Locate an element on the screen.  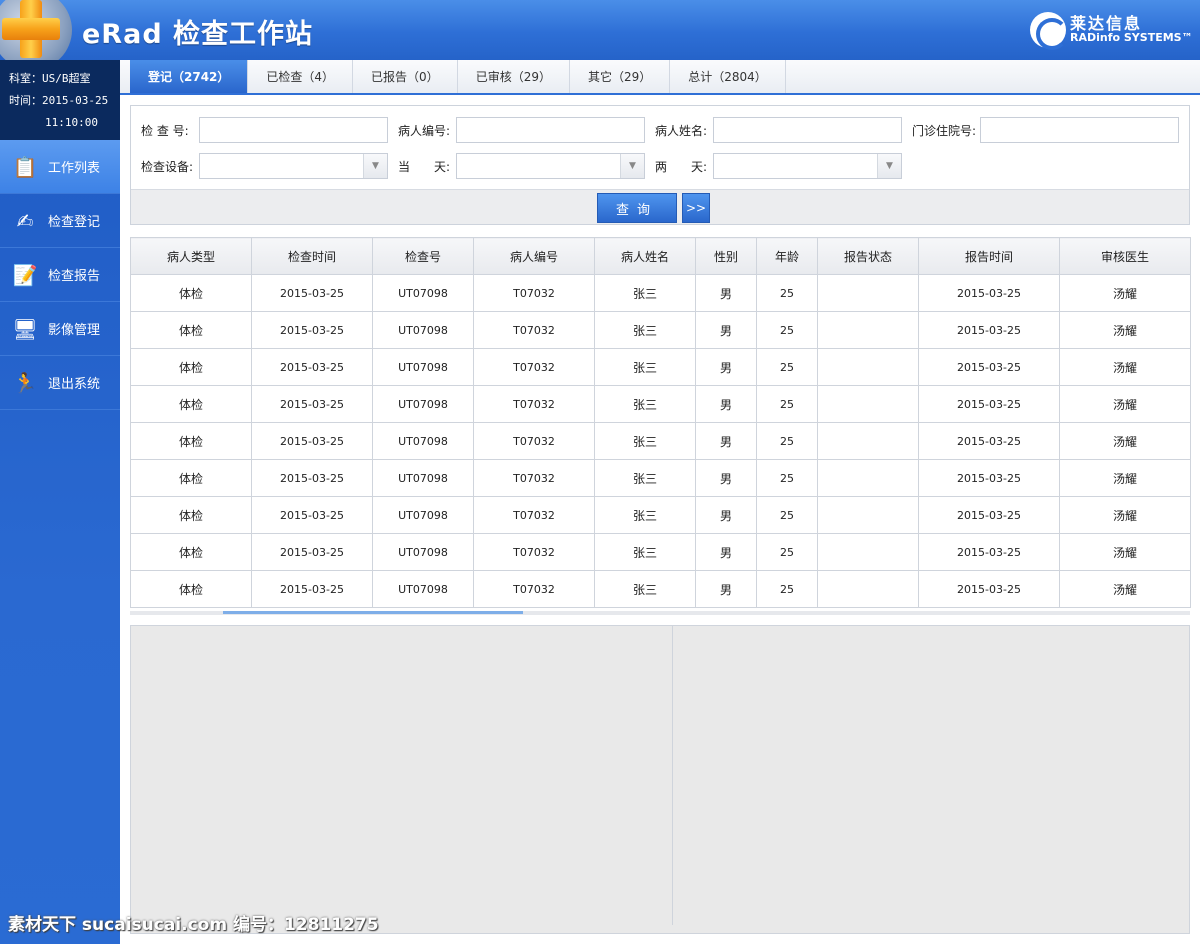
today-select: ▼ is located at coordinates (550, 166).